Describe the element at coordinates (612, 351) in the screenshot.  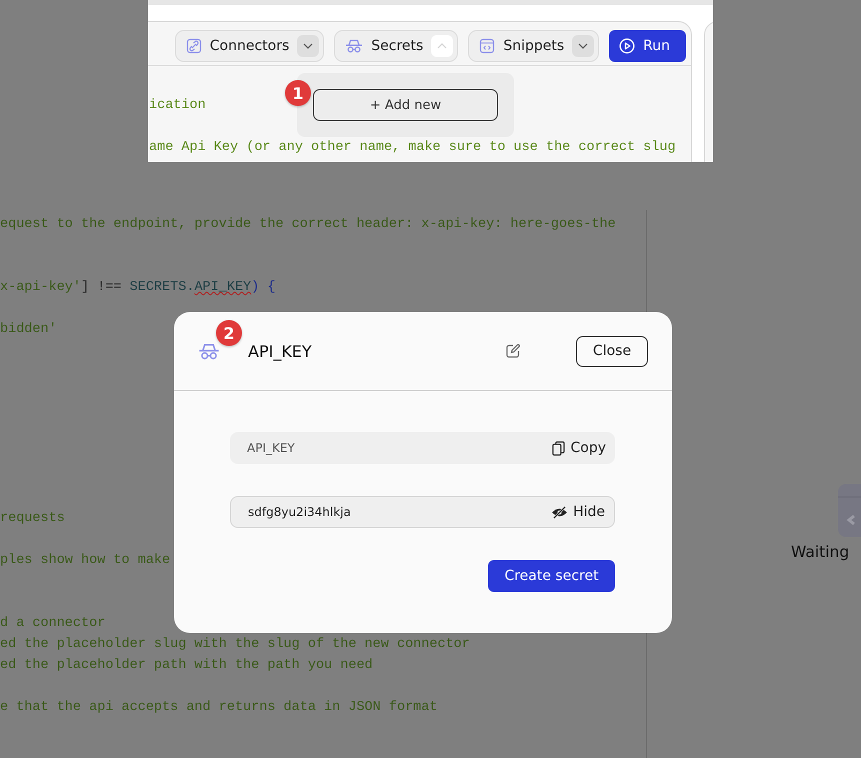
I see `close-button: Close` at that location.